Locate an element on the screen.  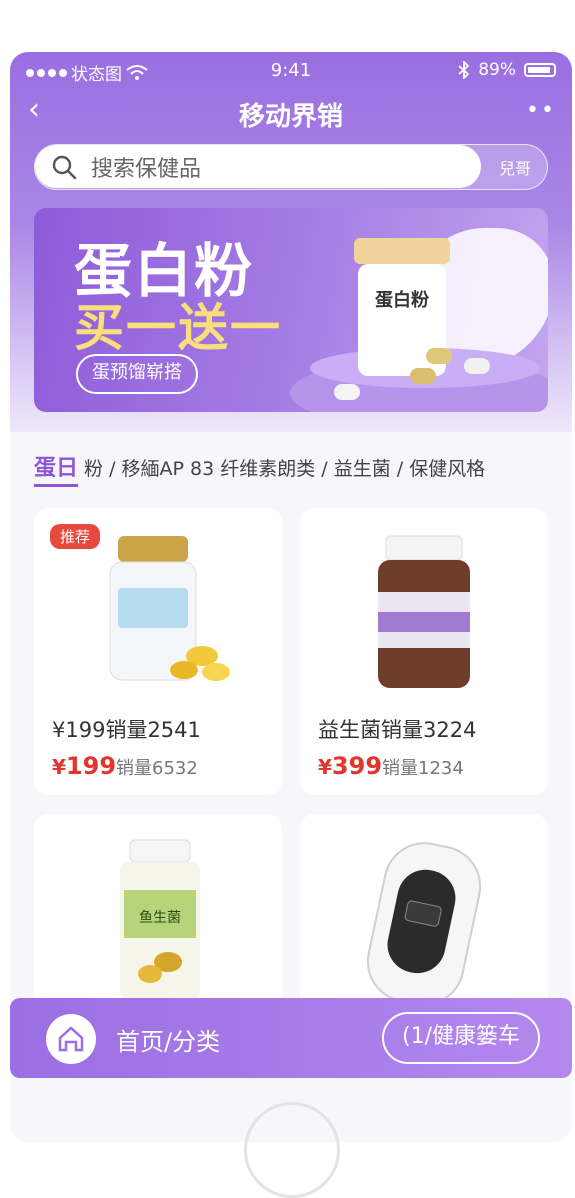
navbar: ‹ 移动界销 •• is located at coordinates (291, 111).